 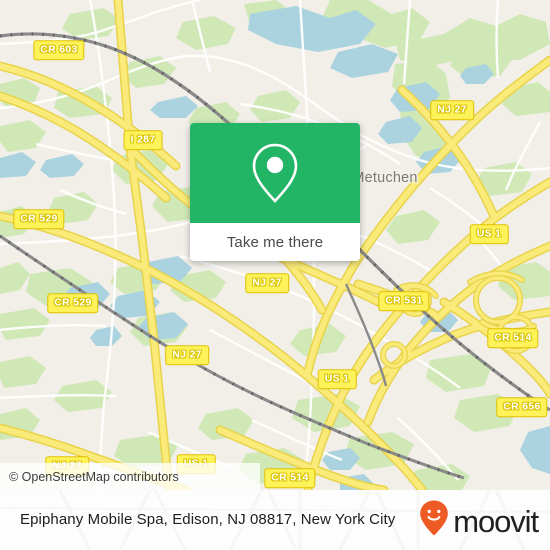 What do you see at coordinates (385, 178) in the screenshot?
I see `place-label-metuchen: Metuchen` at bounding box center [385, 178].